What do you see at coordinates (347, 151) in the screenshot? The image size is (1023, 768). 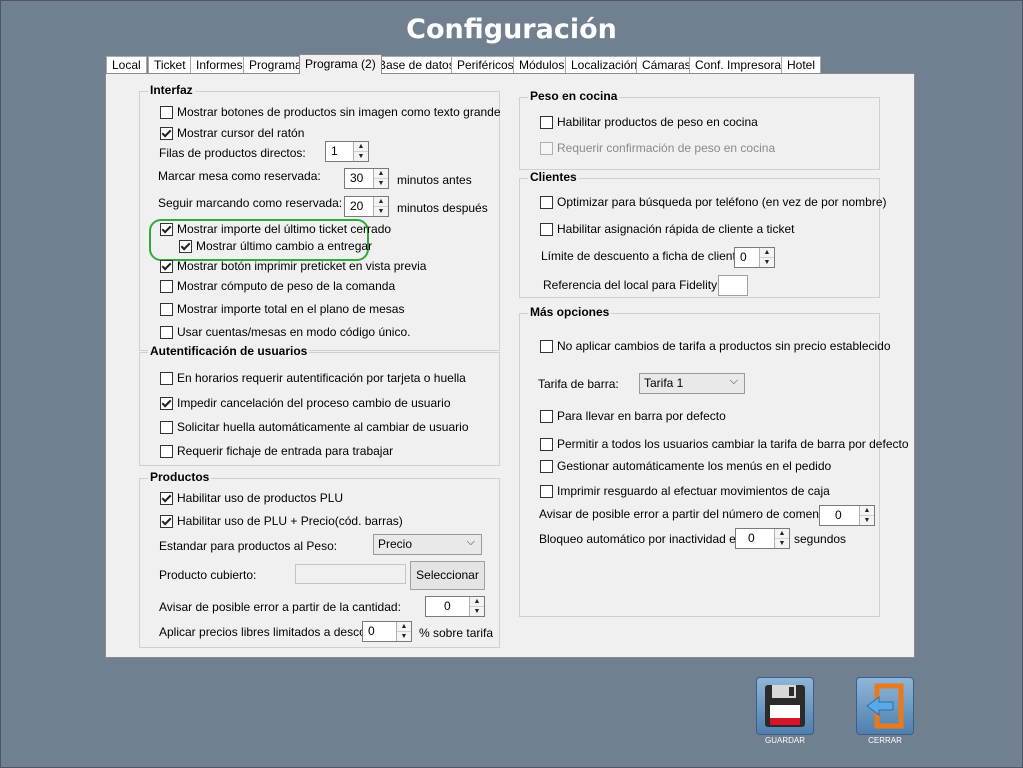 I see `direct-rows-spinner: 1 ▲ ▼` at bounding box center [347, 151].